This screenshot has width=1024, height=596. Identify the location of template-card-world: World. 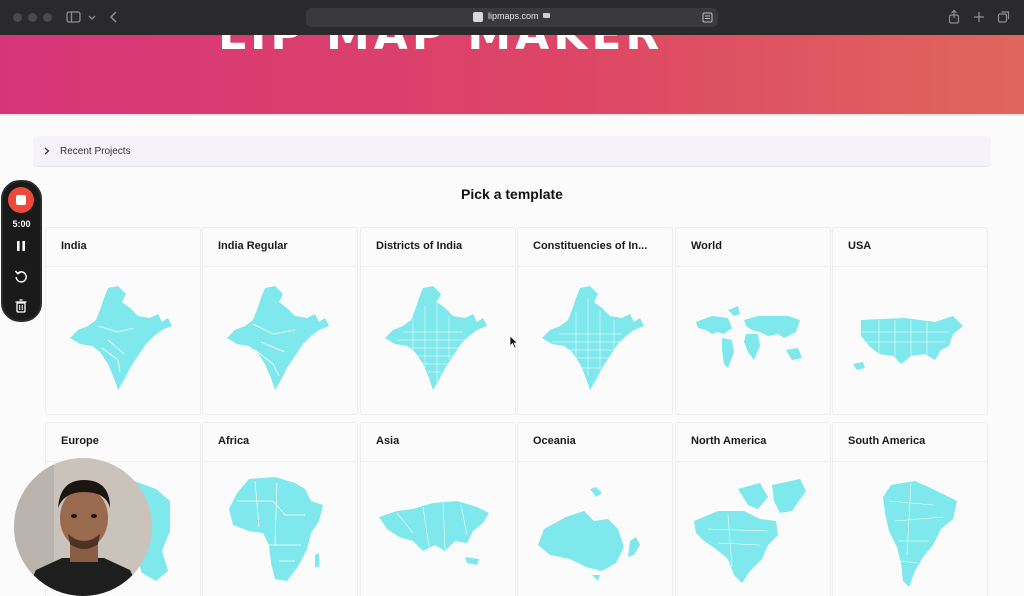
(753, 321).